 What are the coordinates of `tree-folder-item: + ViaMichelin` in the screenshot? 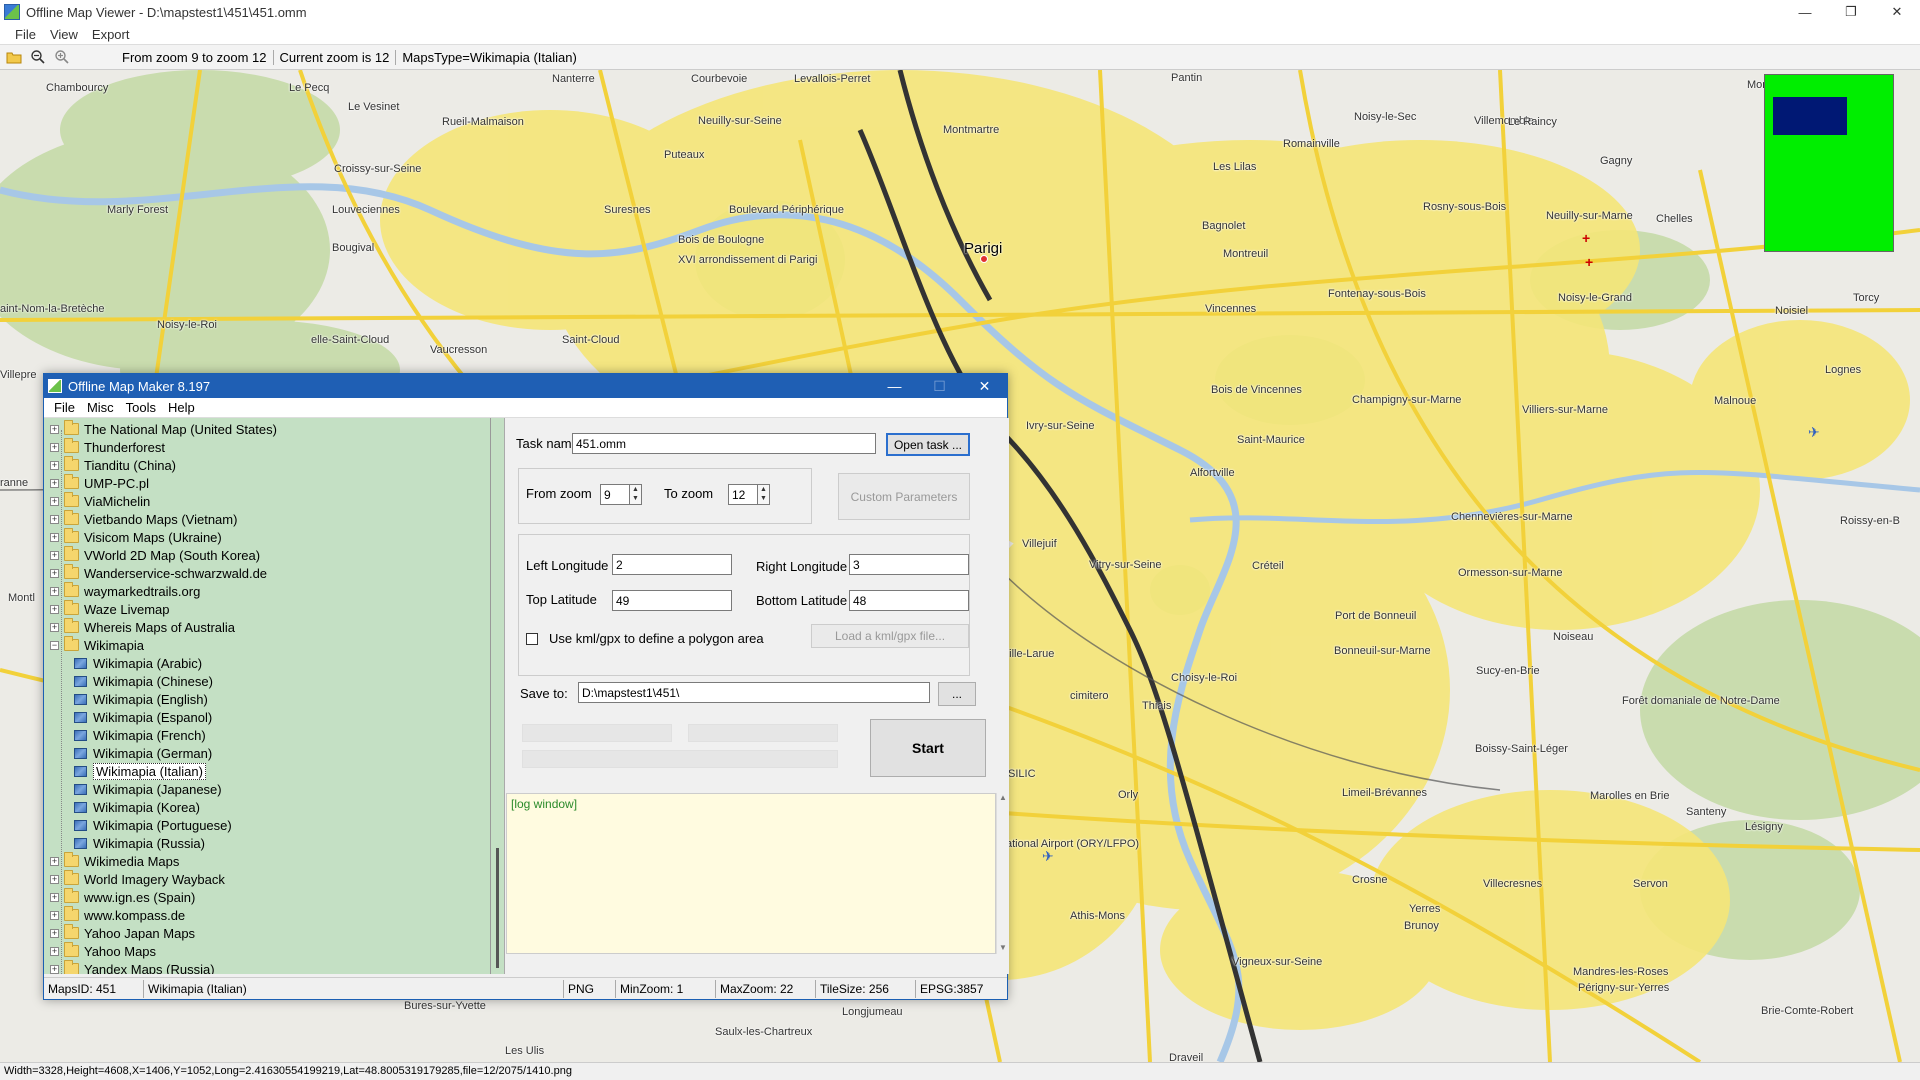 It's located at (100, 501).